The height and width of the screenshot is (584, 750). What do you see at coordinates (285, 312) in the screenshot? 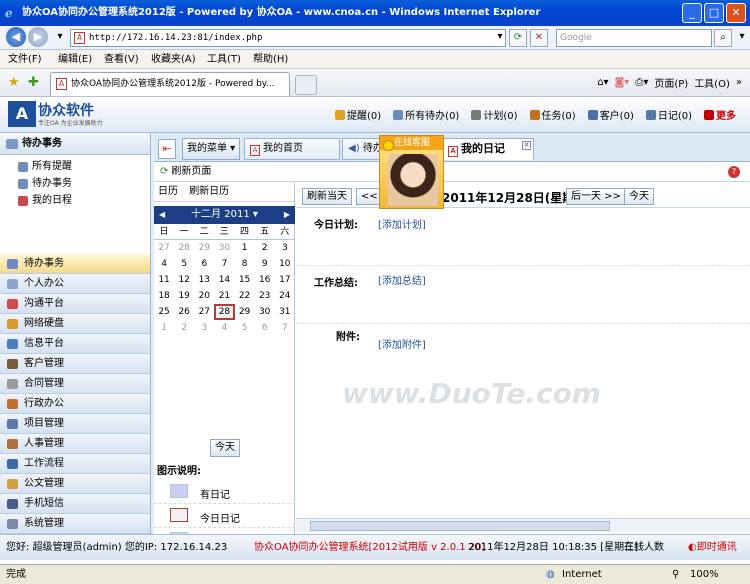
I see `calendar-day: 31` at bounding box center [285, 312].